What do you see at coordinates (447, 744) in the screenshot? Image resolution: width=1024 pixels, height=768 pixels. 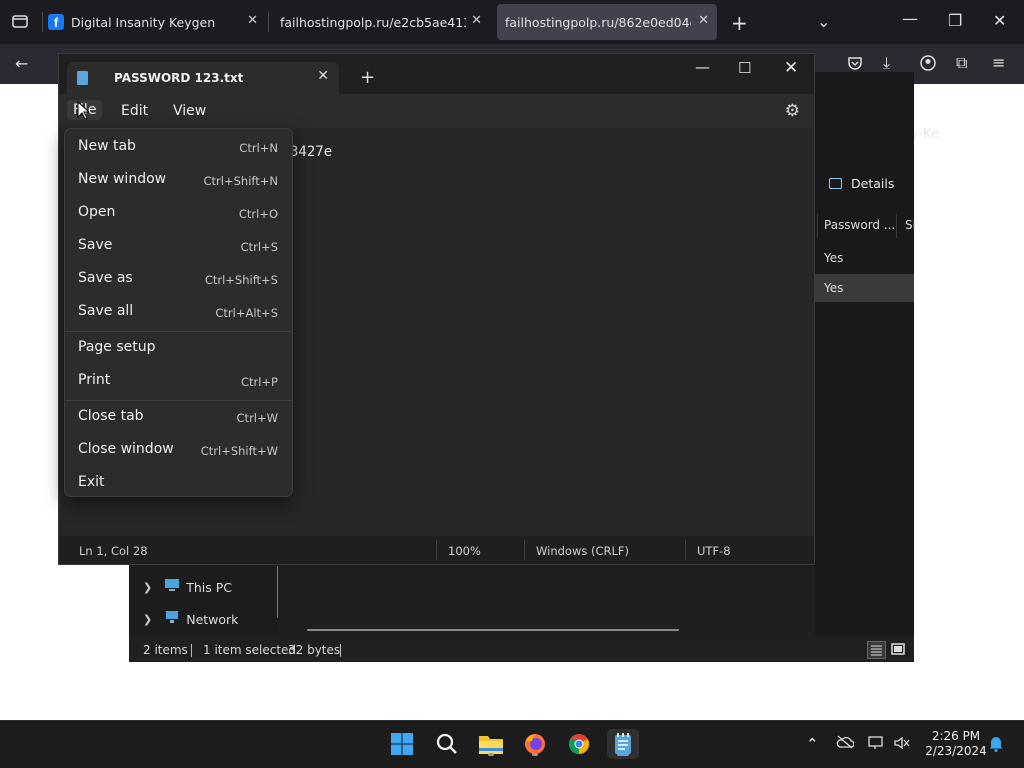 I see `search-icon` at bounding box center [447, 744].